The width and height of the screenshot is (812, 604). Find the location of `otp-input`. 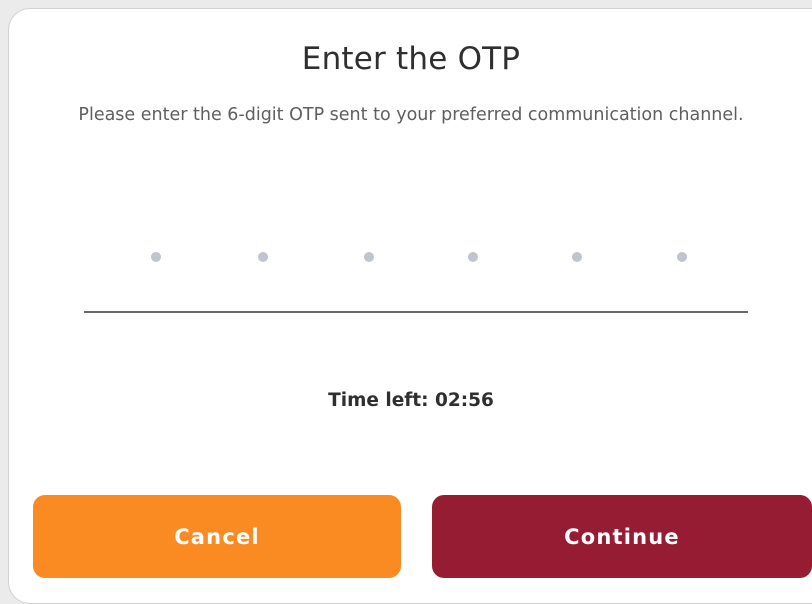

otp-input is located at coordinates (416, 274).